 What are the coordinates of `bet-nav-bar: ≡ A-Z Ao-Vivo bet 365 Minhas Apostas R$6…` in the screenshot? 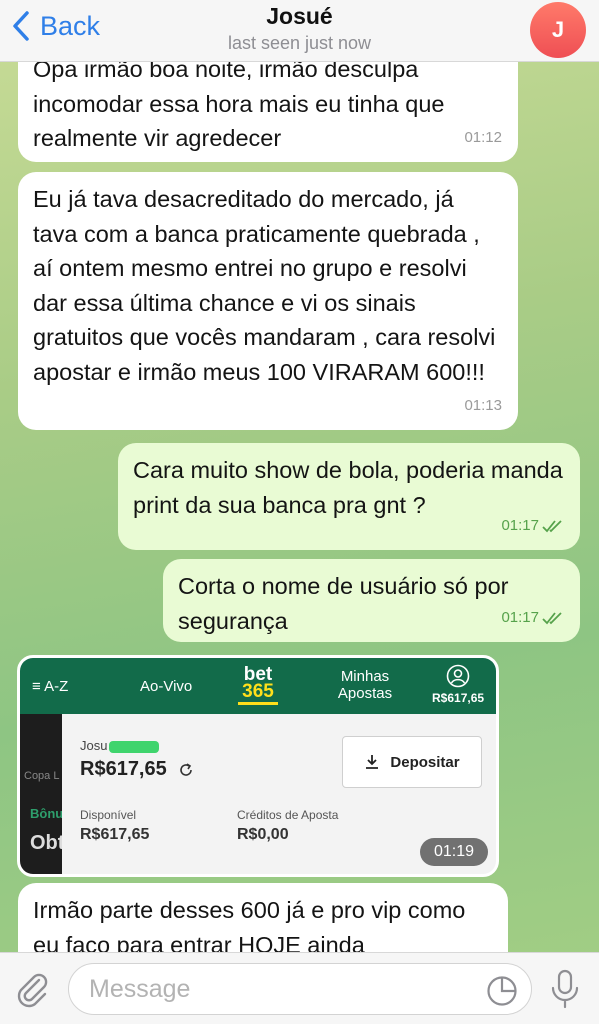 It's located at (258, 686).